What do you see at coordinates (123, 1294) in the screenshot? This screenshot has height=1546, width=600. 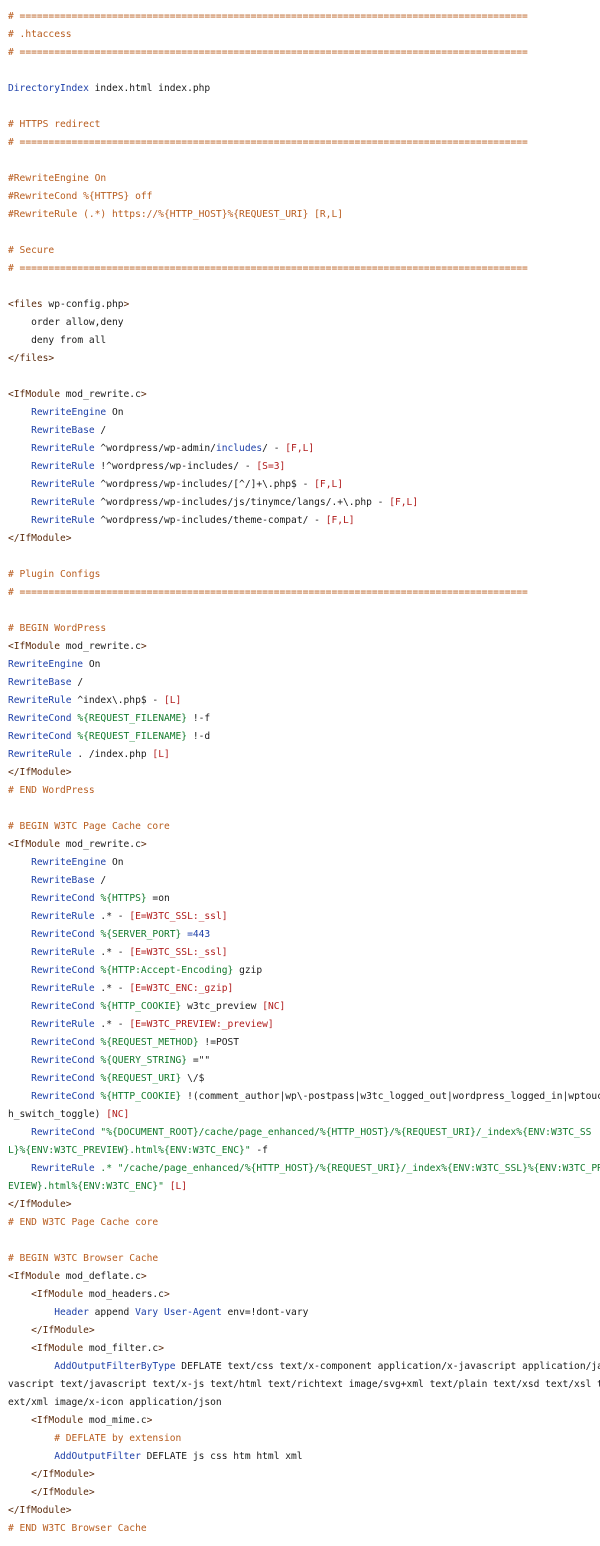 I see `text-token: mod_headers.c` at bounding box center [123, 1294].